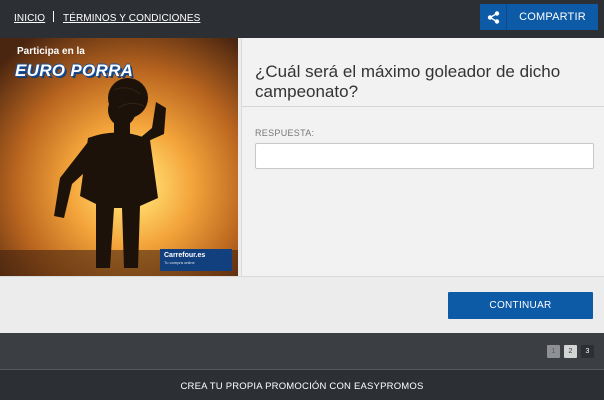 This screenshot has height=400, width=604. I want to click on logo-name: Carrefour.es, so click(185, 255).